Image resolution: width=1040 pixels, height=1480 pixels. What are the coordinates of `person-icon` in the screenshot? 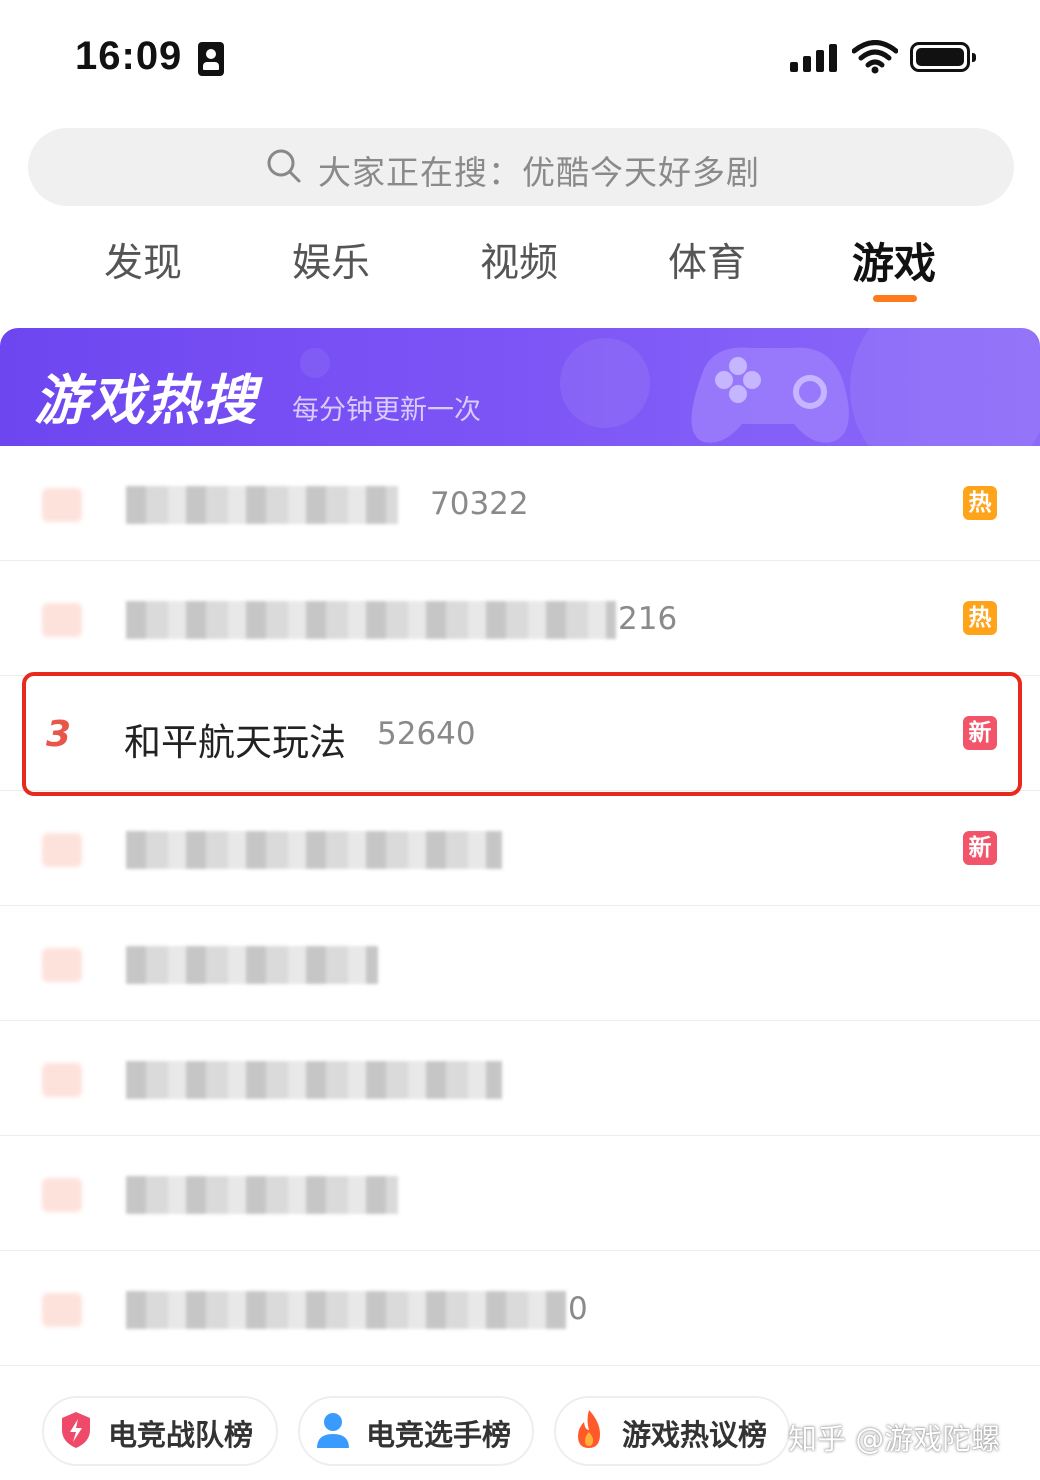 It's located at (333, 1430).